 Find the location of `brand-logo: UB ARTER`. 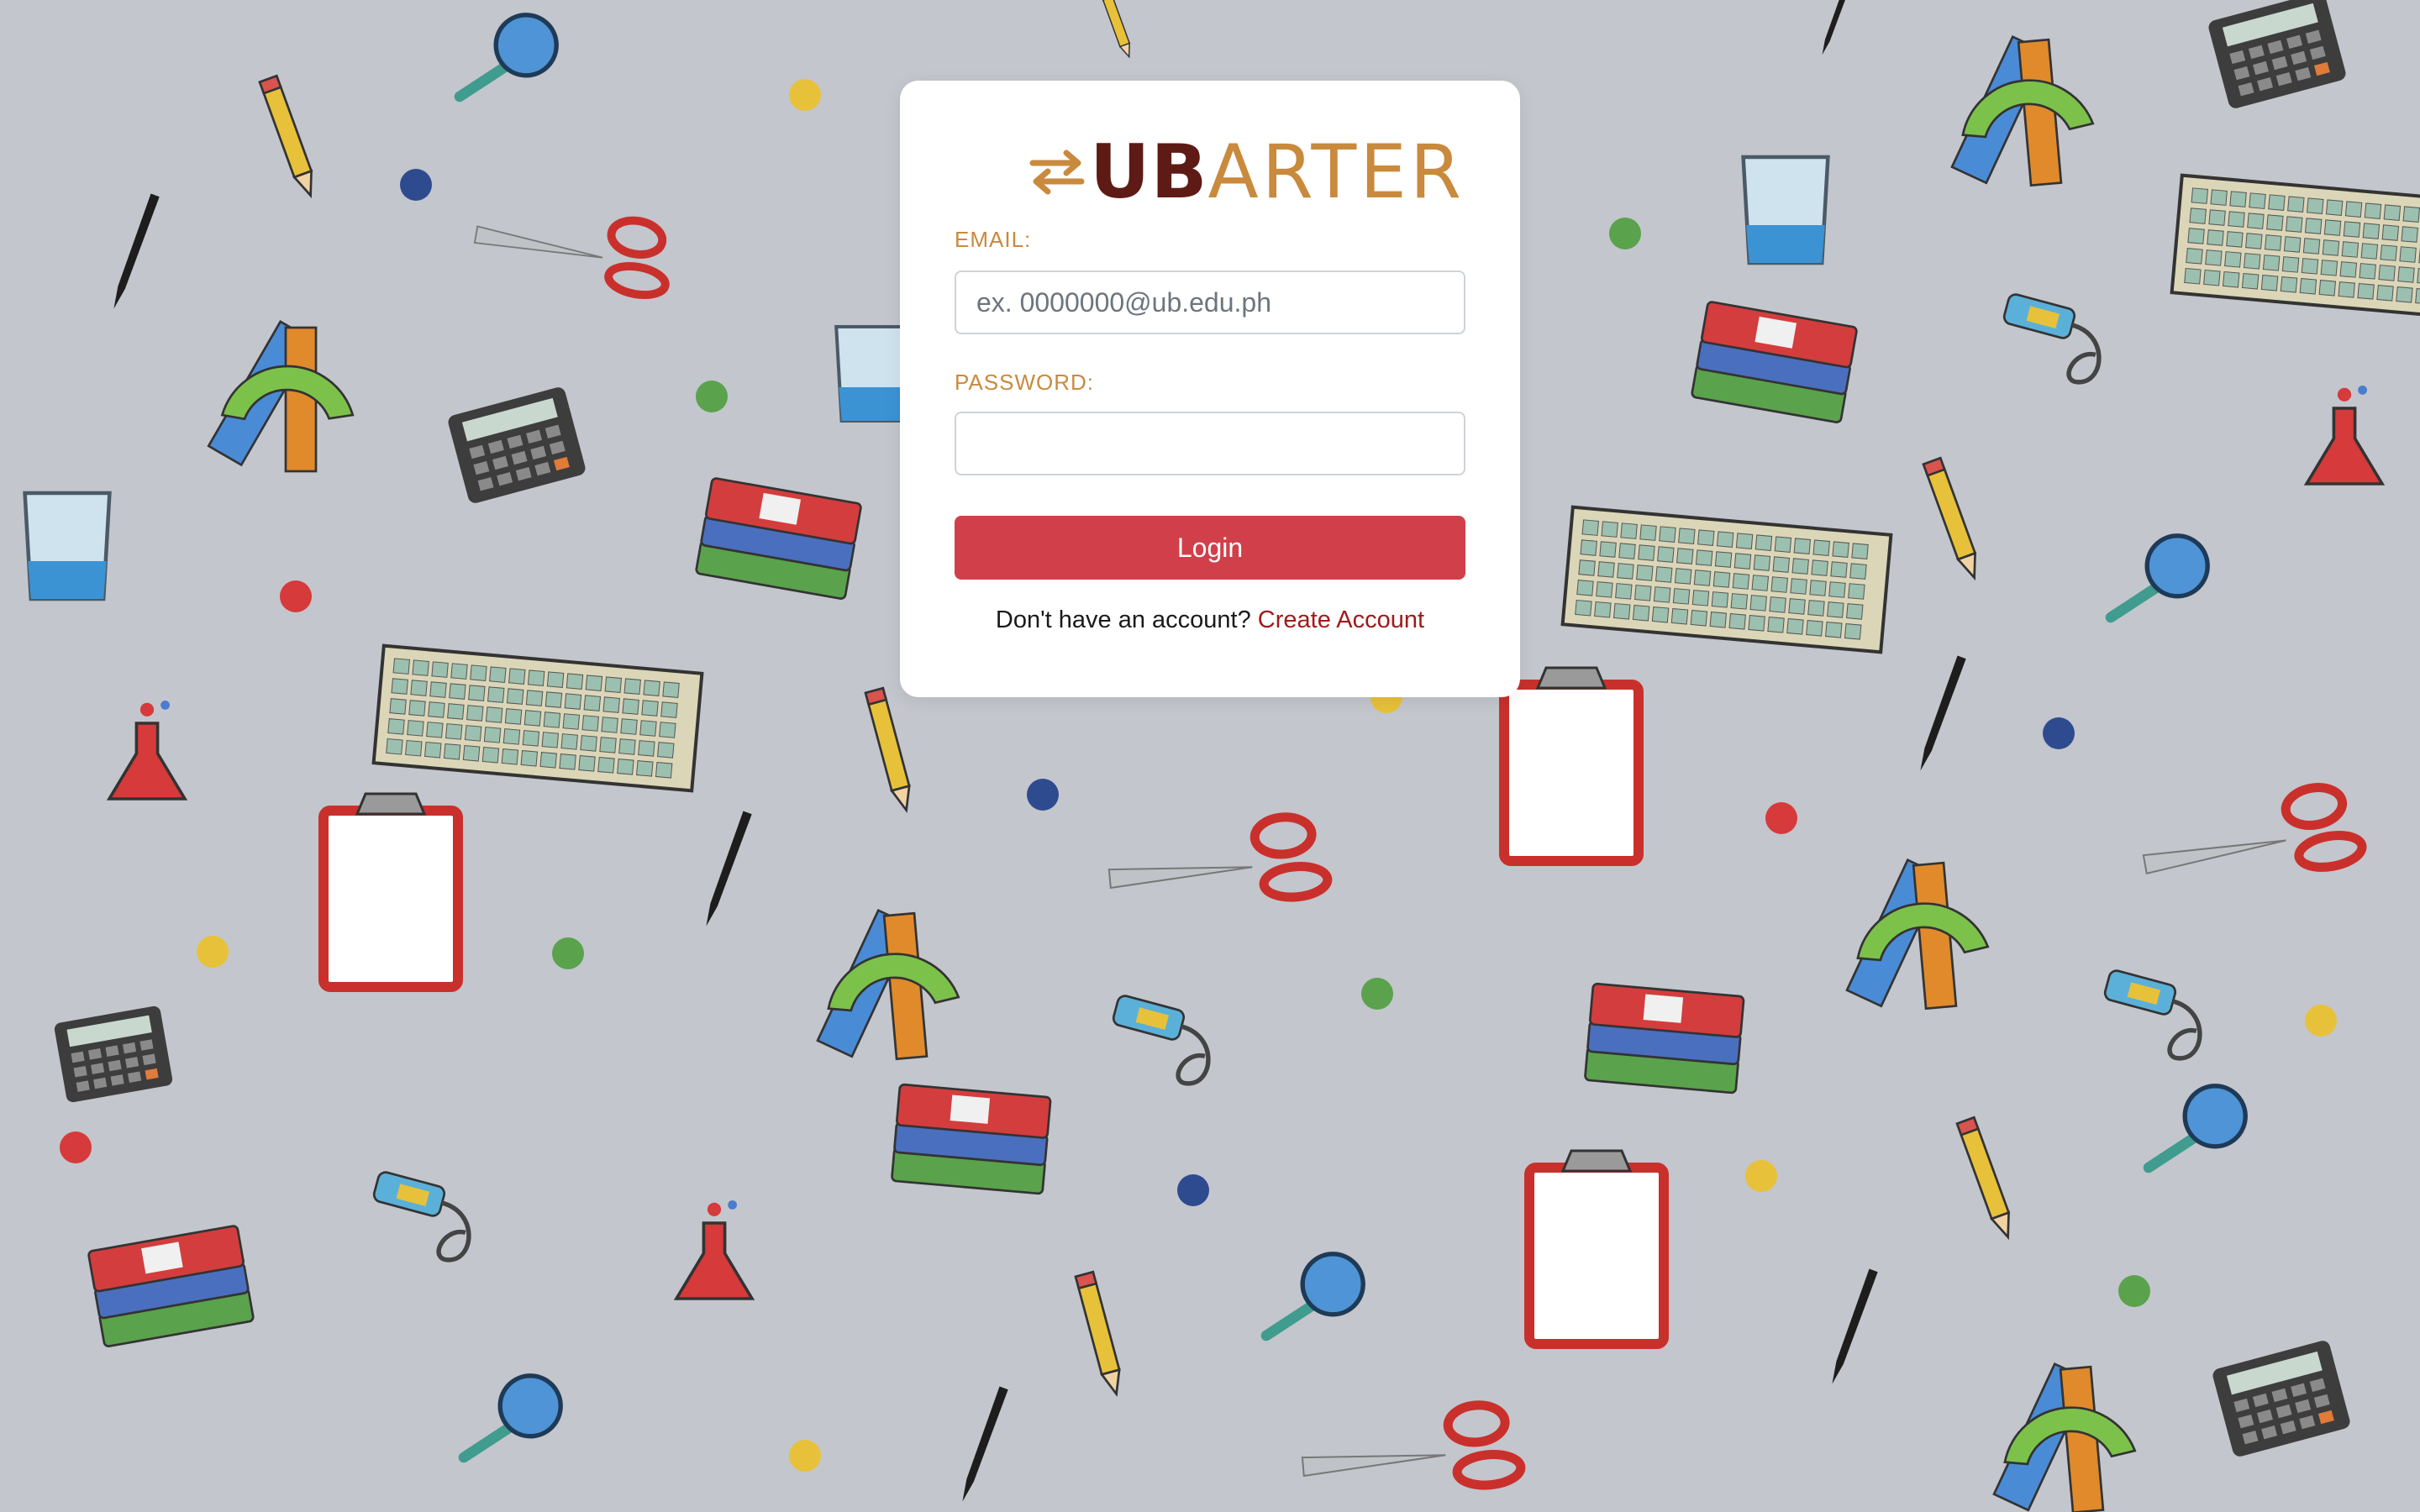

brand-logo: UB ARTER is located at coordinates (1245, 171).